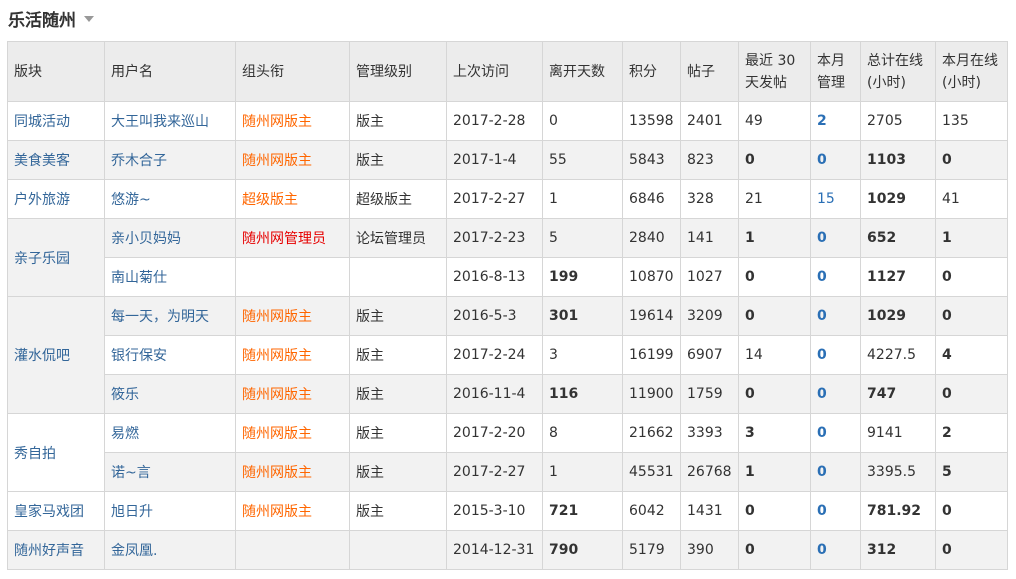 Image resolution: width=1016 pixels, height=579 pixels. What do you see at coordinates (125, 395) in the screenshot?
I see `user-link: 筱乐` at bounding box center [125, 395].